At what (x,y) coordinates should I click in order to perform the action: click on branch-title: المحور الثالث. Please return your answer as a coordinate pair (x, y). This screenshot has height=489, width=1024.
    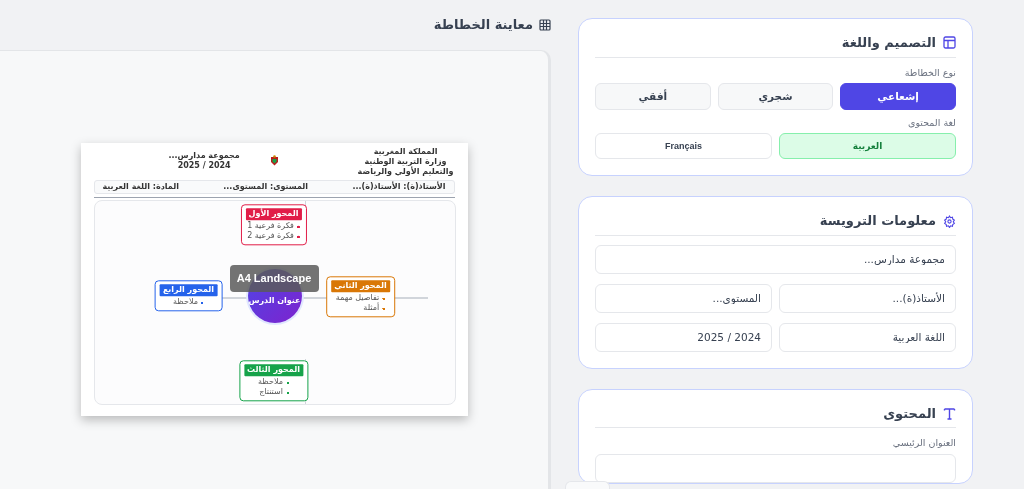
    Looking at the image, I should click on (273, 370).